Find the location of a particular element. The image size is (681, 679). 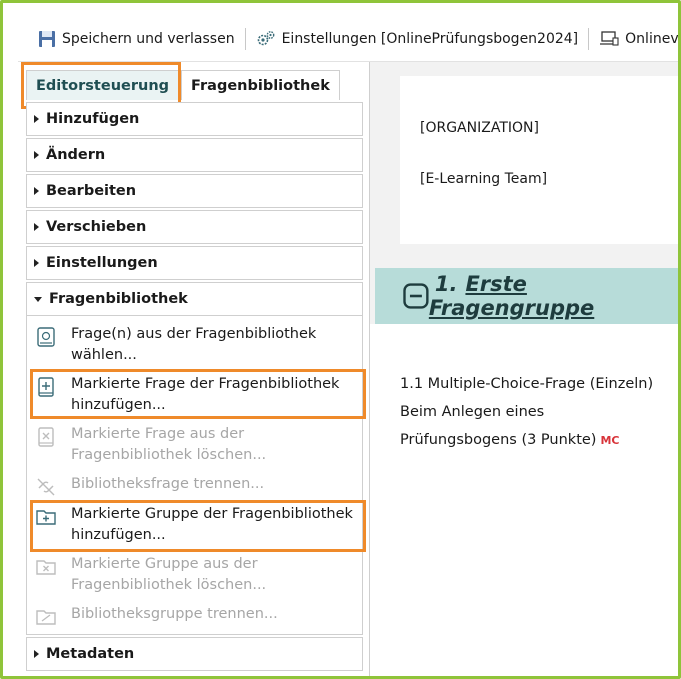

question-text-line: Beim Anlegen eines is located at coordinates (472, 412).